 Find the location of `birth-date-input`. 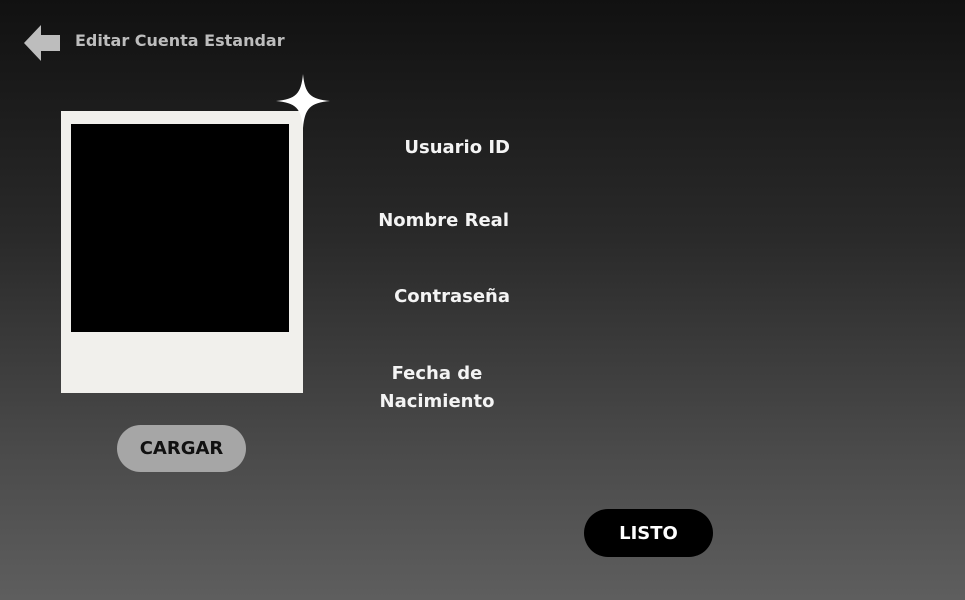

birth-date-input is located at coordinates (720, 389).